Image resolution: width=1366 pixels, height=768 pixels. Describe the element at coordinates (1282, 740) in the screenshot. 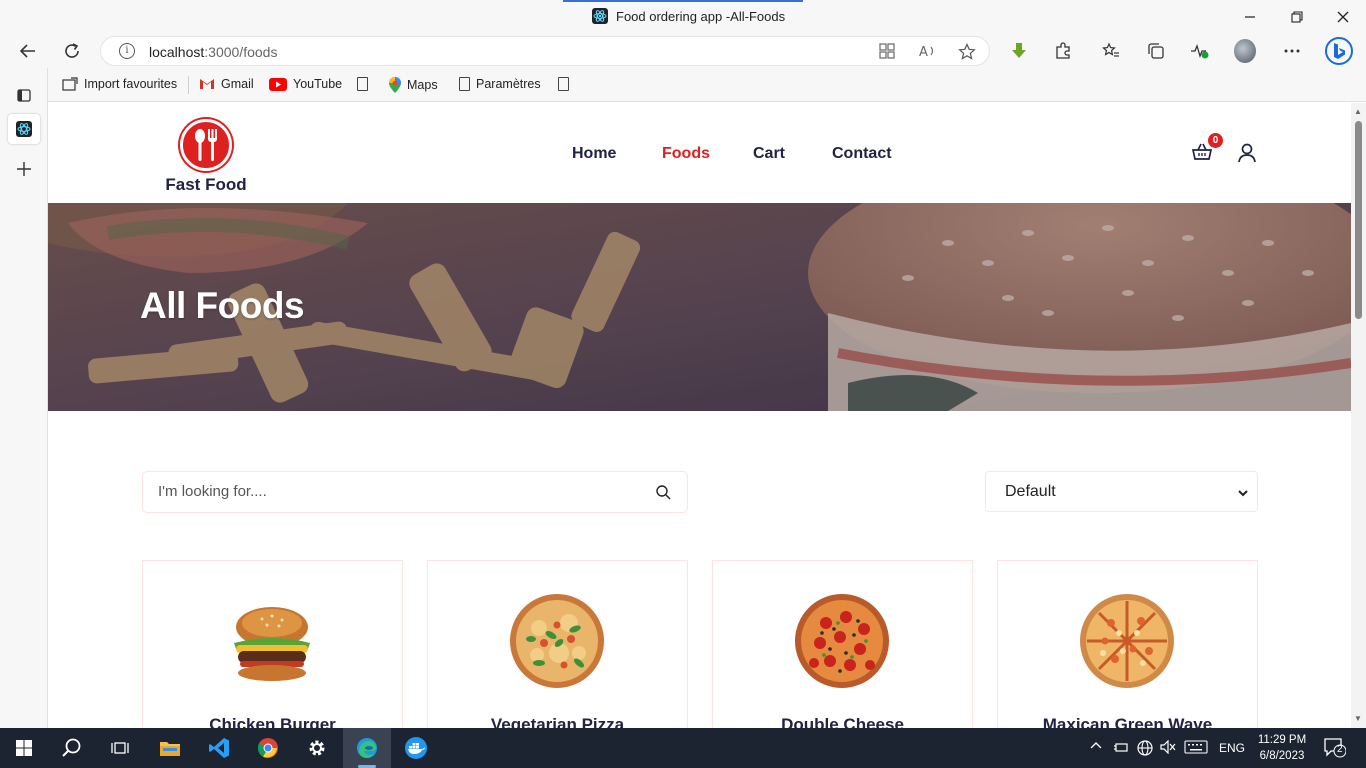

I see `clock-time: 11:29 PM` at that location.